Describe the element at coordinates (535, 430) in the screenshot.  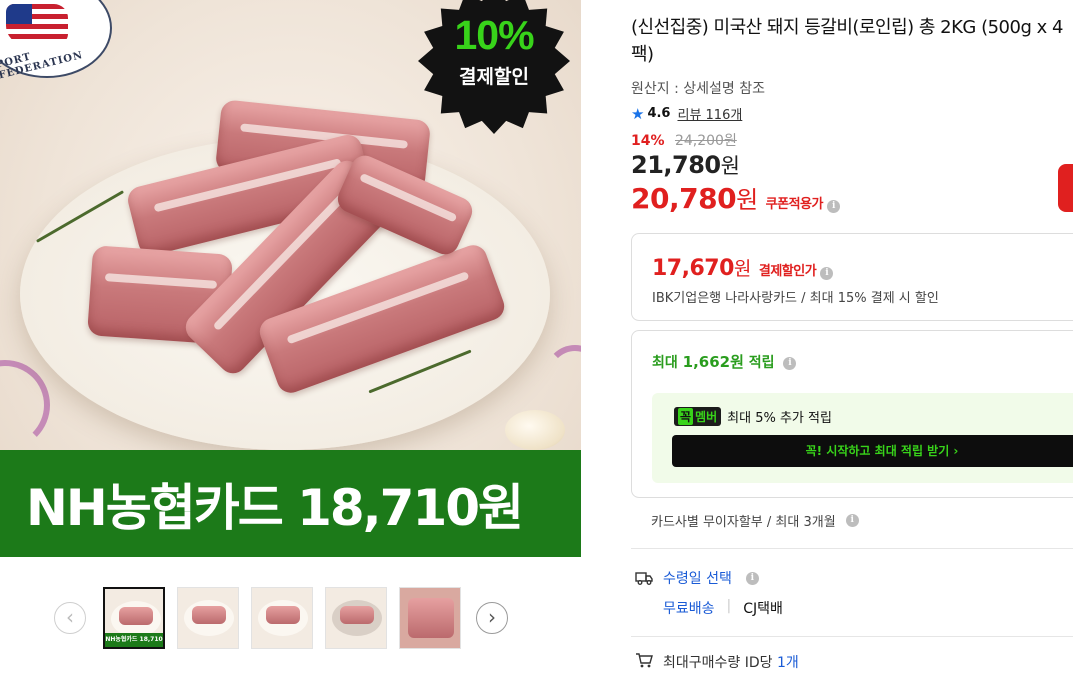
I see `garlic-decoration` at that location.